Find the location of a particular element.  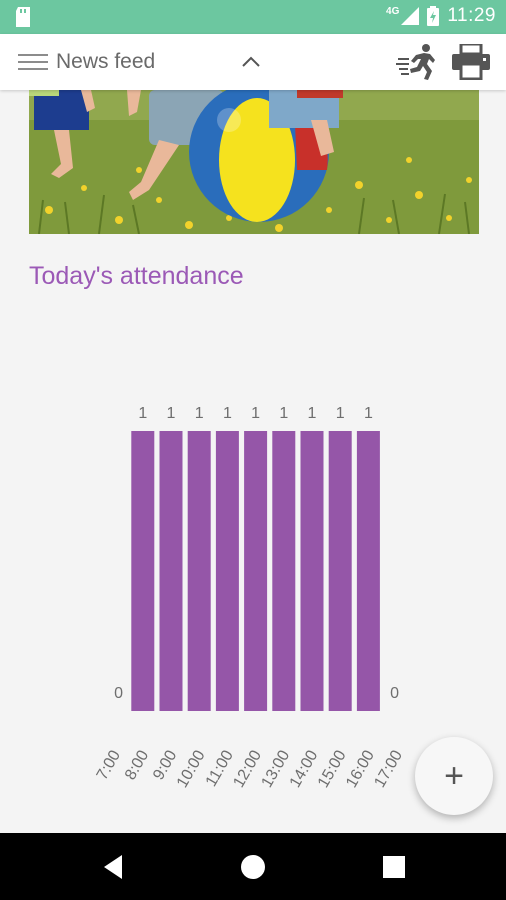

status-bar: 4G 11:29 is located at coordinates (253, 17).